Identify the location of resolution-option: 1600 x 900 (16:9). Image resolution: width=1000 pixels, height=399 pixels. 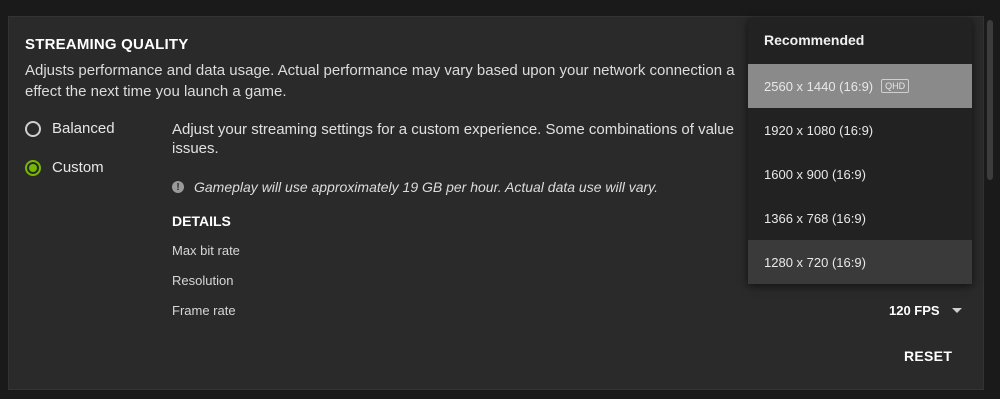
(860, 174).